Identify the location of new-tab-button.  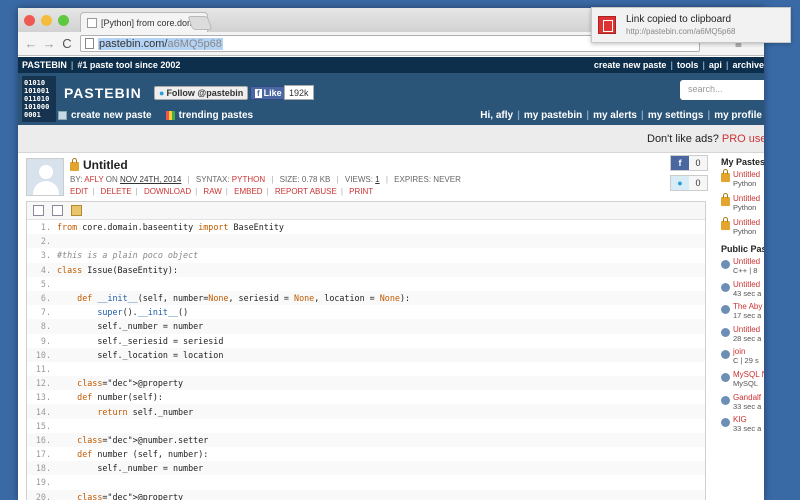
(200, 23).